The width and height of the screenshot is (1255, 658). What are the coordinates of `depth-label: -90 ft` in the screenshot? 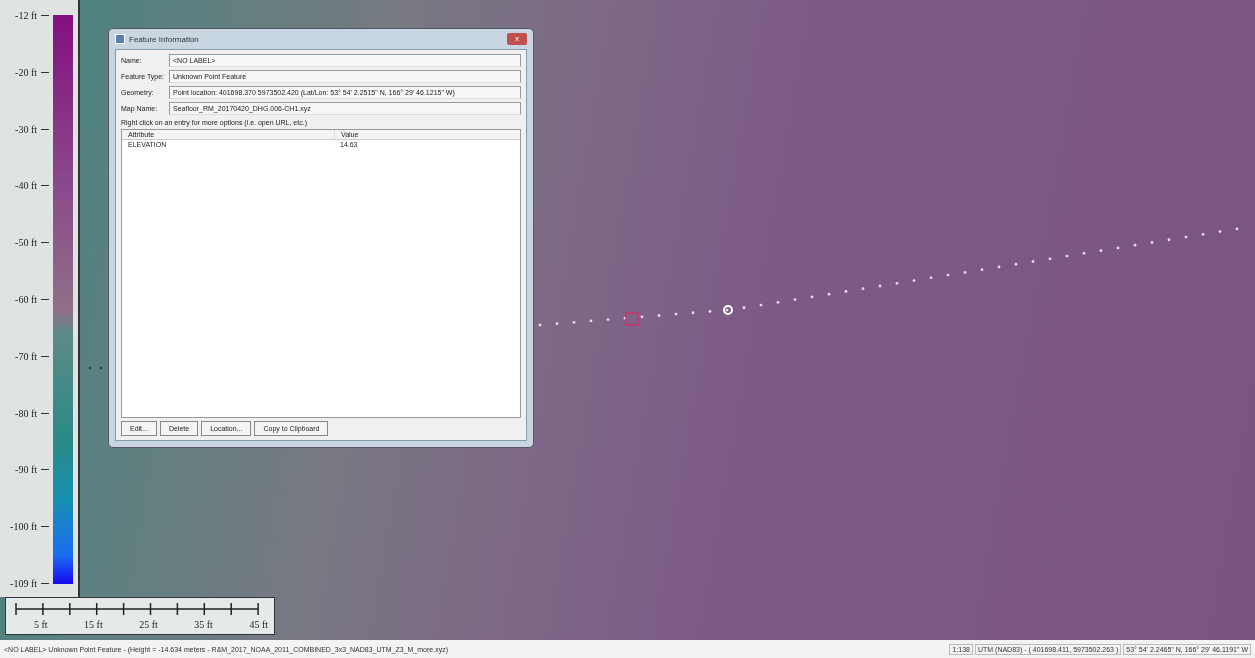 It's located at (26, 470).